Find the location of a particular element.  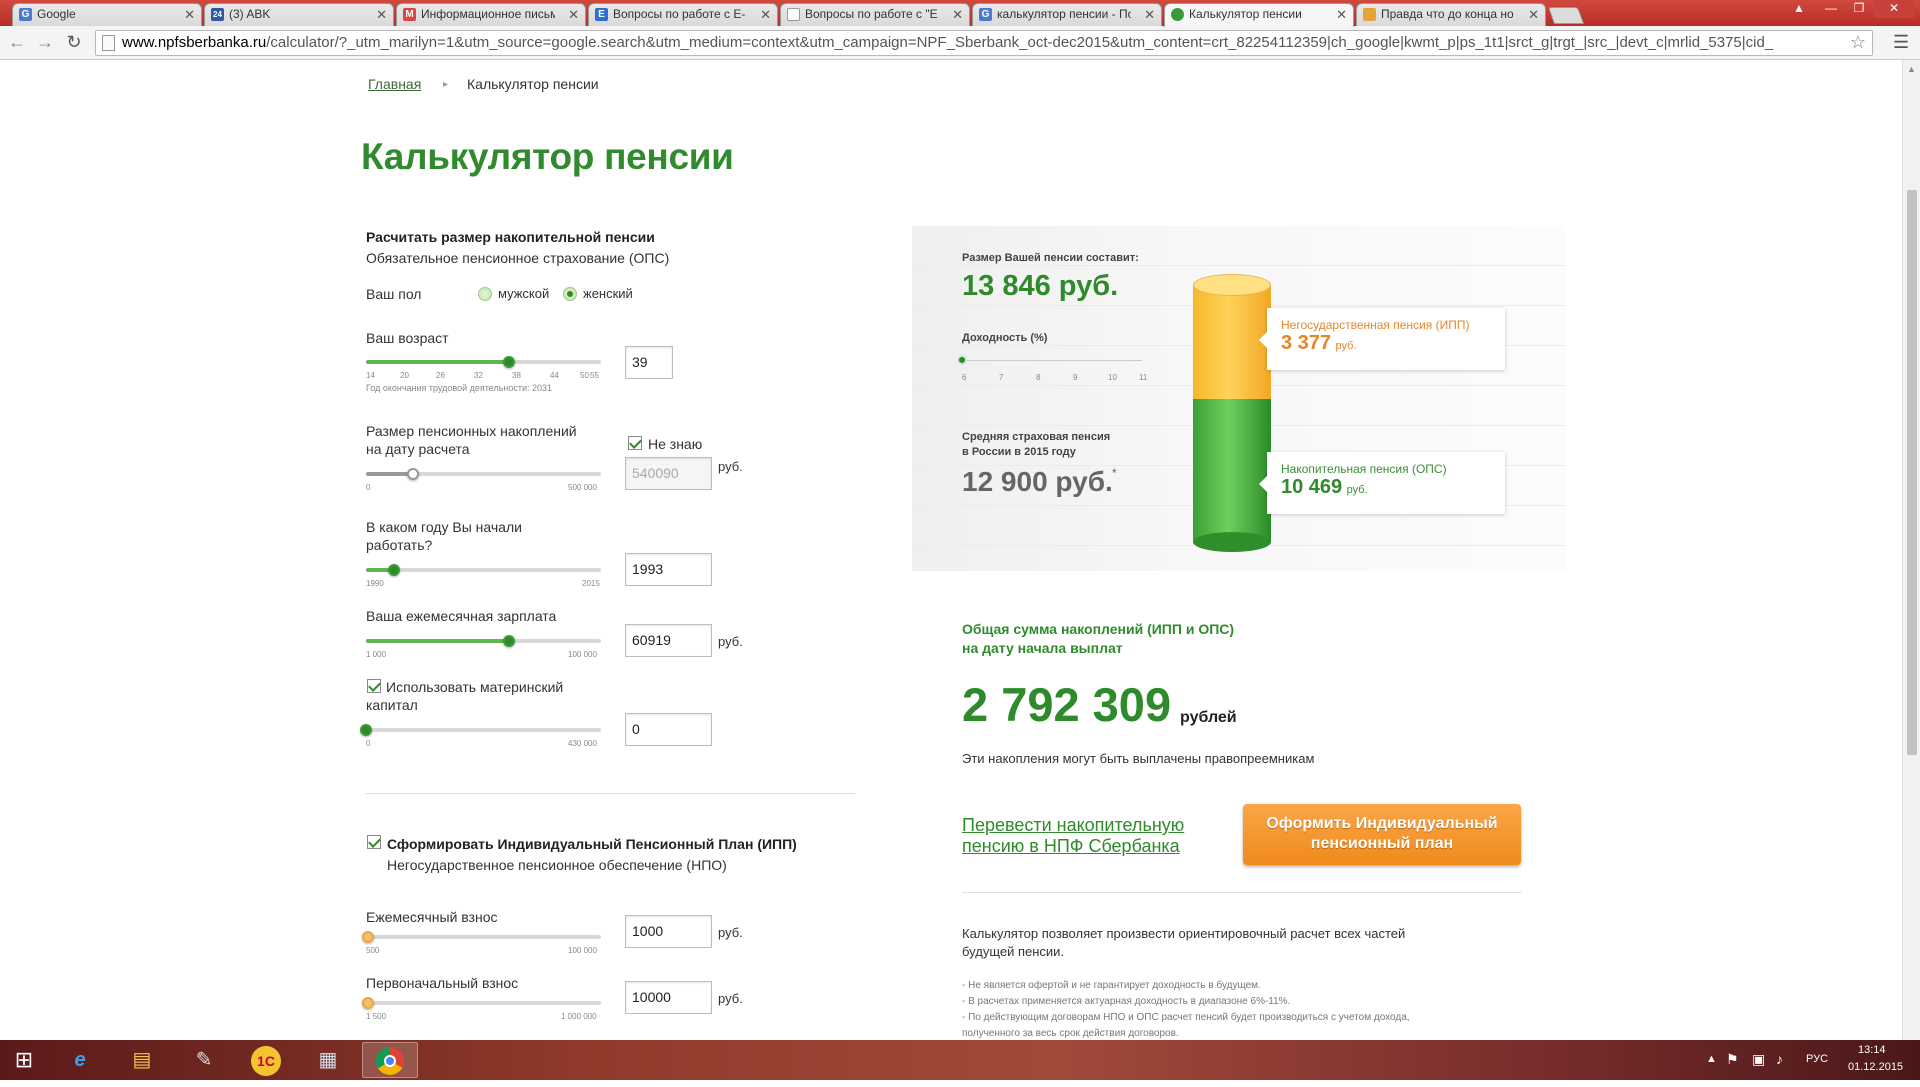

yield-slider is located at coordinates (1049, 360).